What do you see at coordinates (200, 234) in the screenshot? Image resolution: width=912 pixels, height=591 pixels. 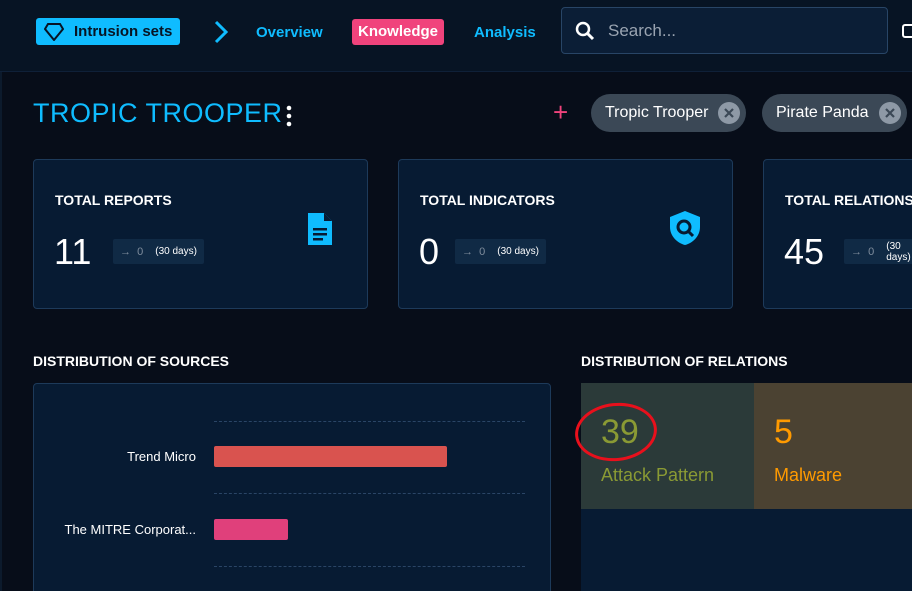 I see `card-total-reports: TOTAL REPORTS 11 → 0 (30 days)` at bounding box center [200, 234].